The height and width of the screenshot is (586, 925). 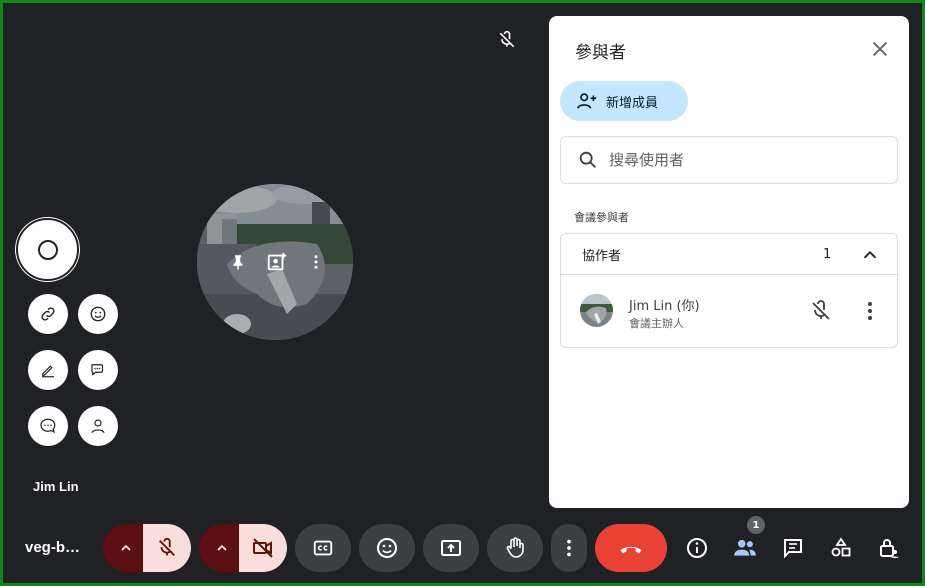 What do you see at coordinates (596, 310) in the screenshot?
I see `avatar` at bounding box center [596, 310].